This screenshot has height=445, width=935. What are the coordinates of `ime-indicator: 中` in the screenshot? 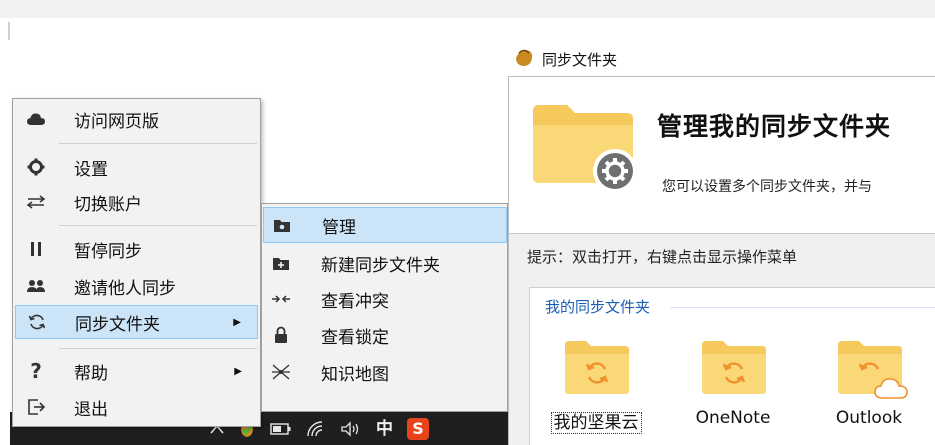 It's located at (384, 429).